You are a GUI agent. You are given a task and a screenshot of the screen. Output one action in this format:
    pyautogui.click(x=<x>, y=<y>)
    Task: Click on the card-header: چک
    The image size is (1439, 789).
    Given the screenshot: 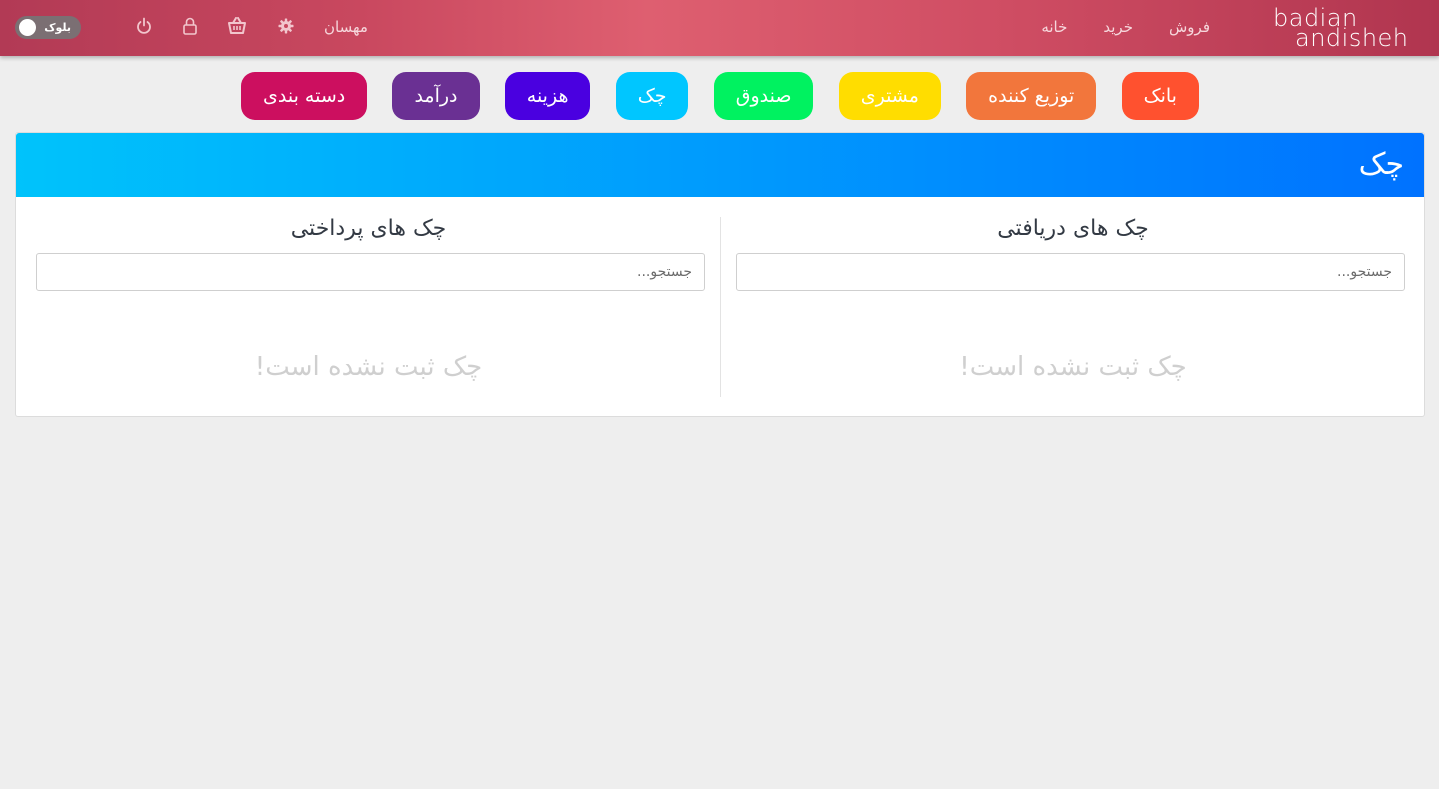 What is the action you would take?
    pyautogui.click(x=720, y=165)
    